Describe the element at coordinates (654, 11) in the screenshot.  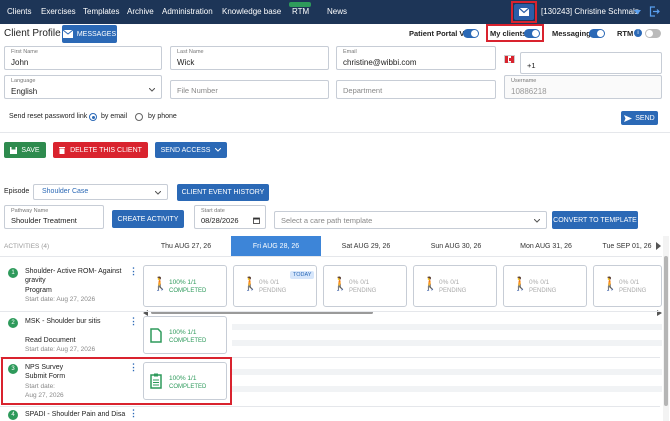
I see `logout-icon` at that location.